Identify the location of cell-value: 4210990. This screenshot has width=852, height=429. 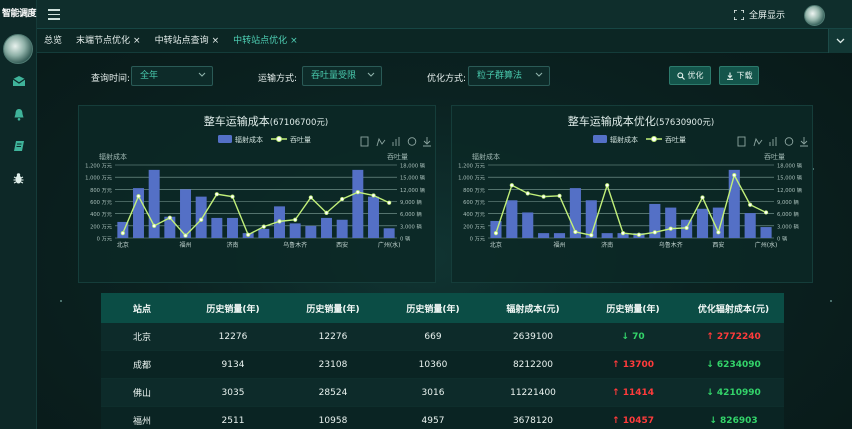
(738, 392).